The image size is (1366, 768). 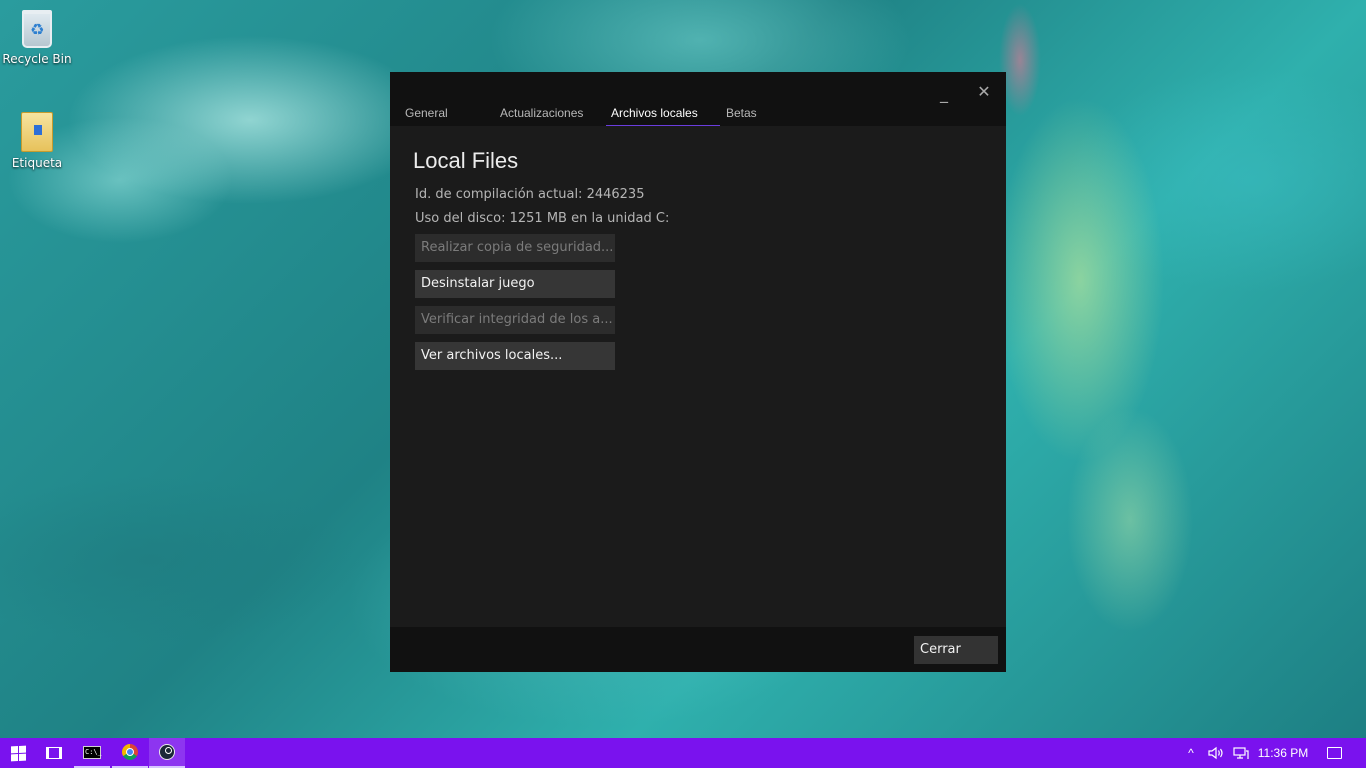 What do you see at coordinates (956, 650) in the screenshot?
I see `cerrar-button: Cerrar` at bounding box center [956, 650].